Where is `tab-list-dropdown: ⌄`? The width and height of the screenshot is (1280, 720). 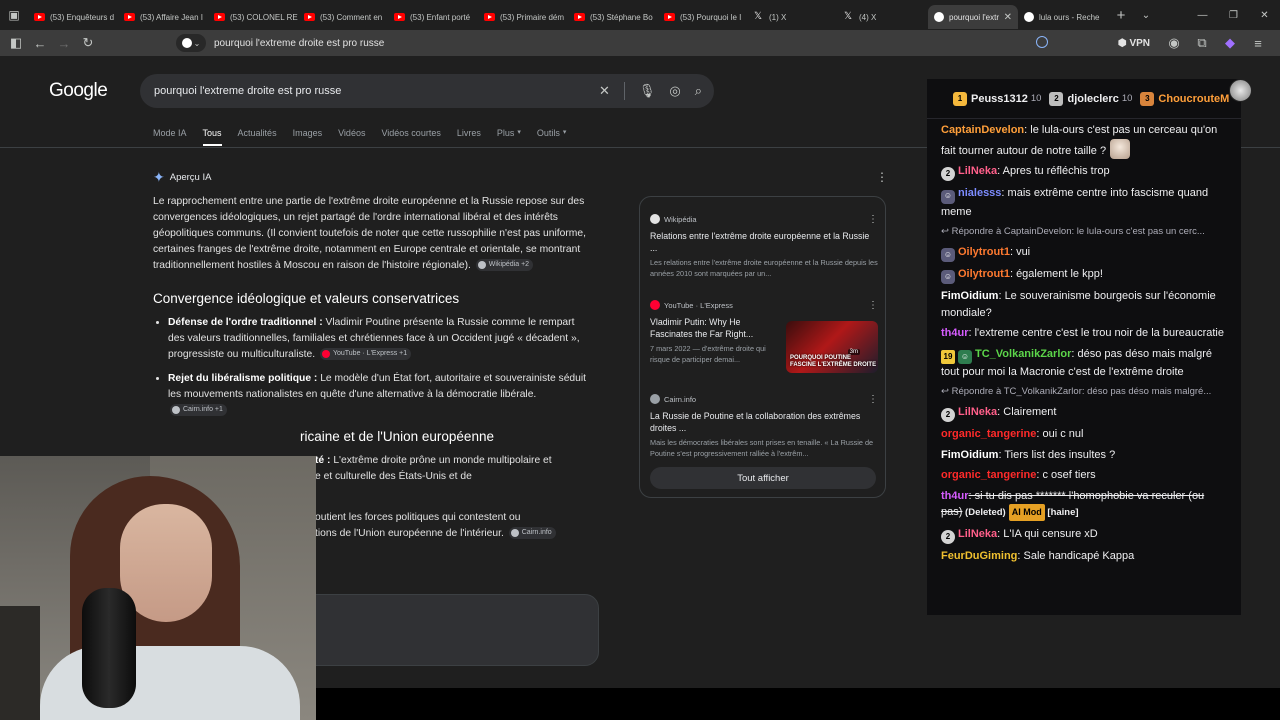 tab-list-dropdown: ⌄ is located at coordinates (1146, 15).